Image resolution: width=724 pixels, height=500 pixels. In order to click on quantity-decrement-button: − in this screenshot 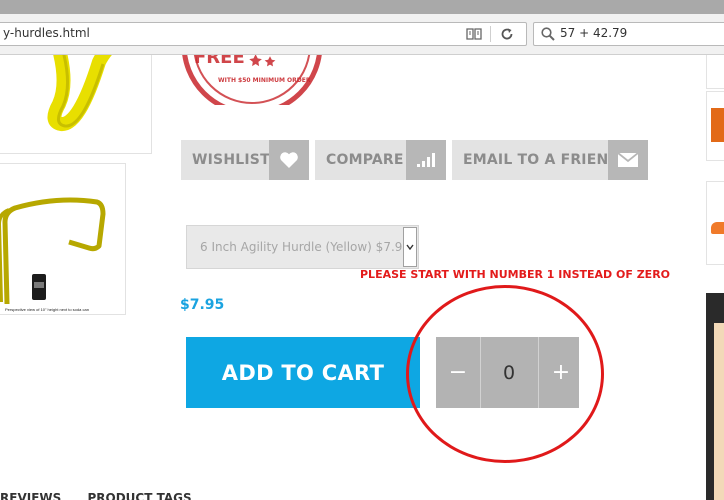, I will do `click(458, 372)`.